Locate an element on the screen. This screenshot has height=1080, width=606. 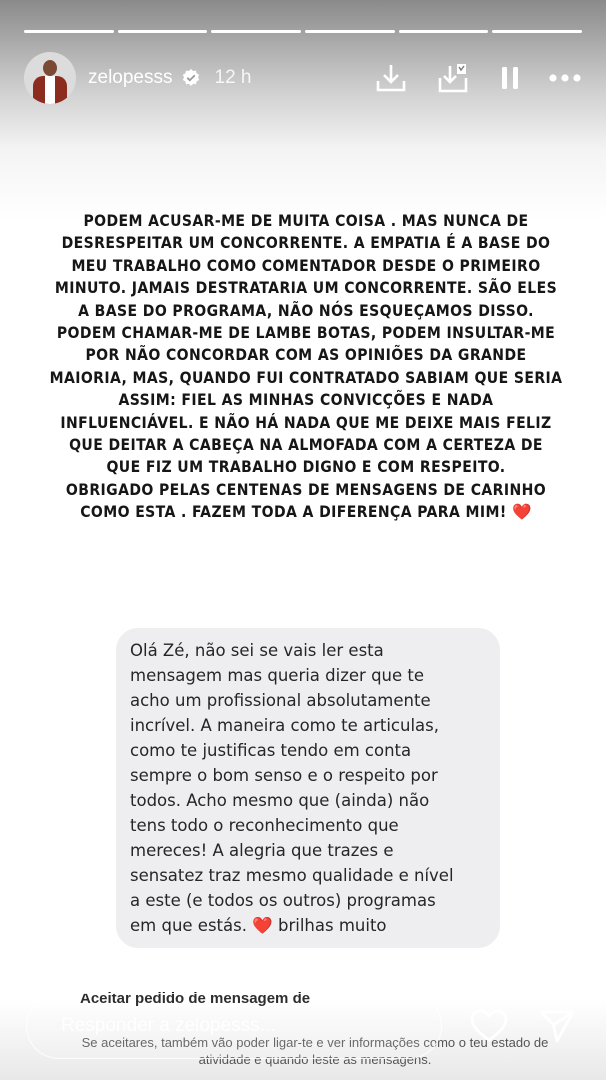
post-time: 12 h is located at coordinates (233, 77).